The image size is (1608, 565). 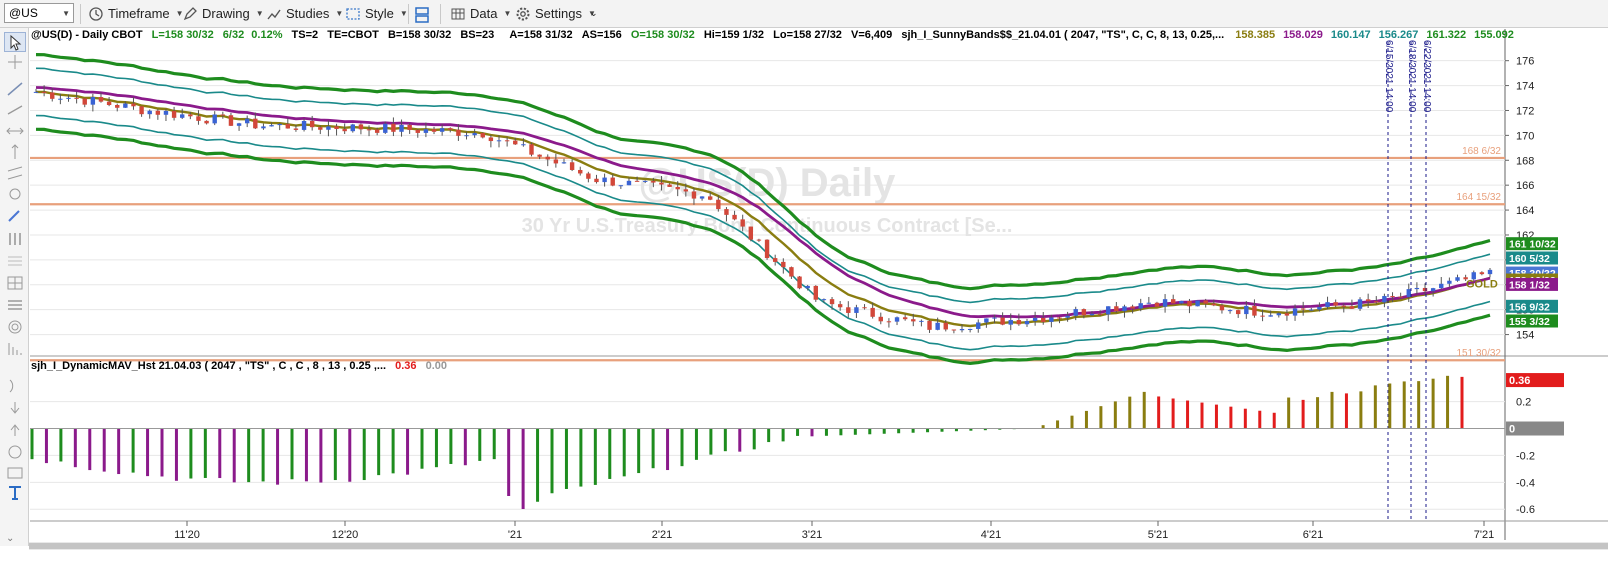 What do you see at coordinates (187, 535) in the screenshot?
I see `time-tick-label: 11'20` at bounding box center [187, 535].